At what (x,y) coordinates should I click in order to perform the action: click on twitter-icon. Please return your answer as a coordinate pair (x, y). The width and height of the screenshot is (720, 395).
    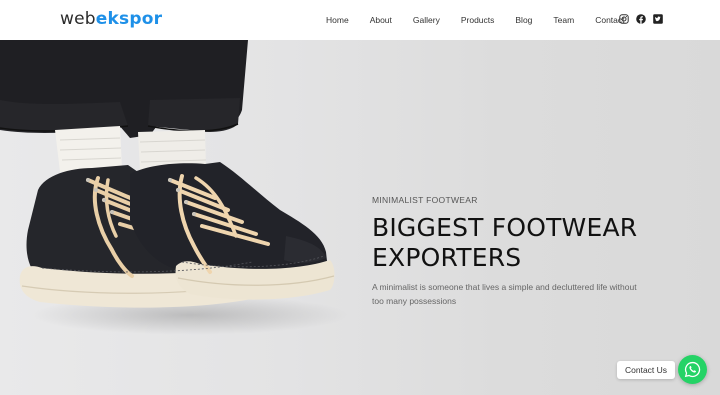
    Looking at the image, I should click on (658, 19).